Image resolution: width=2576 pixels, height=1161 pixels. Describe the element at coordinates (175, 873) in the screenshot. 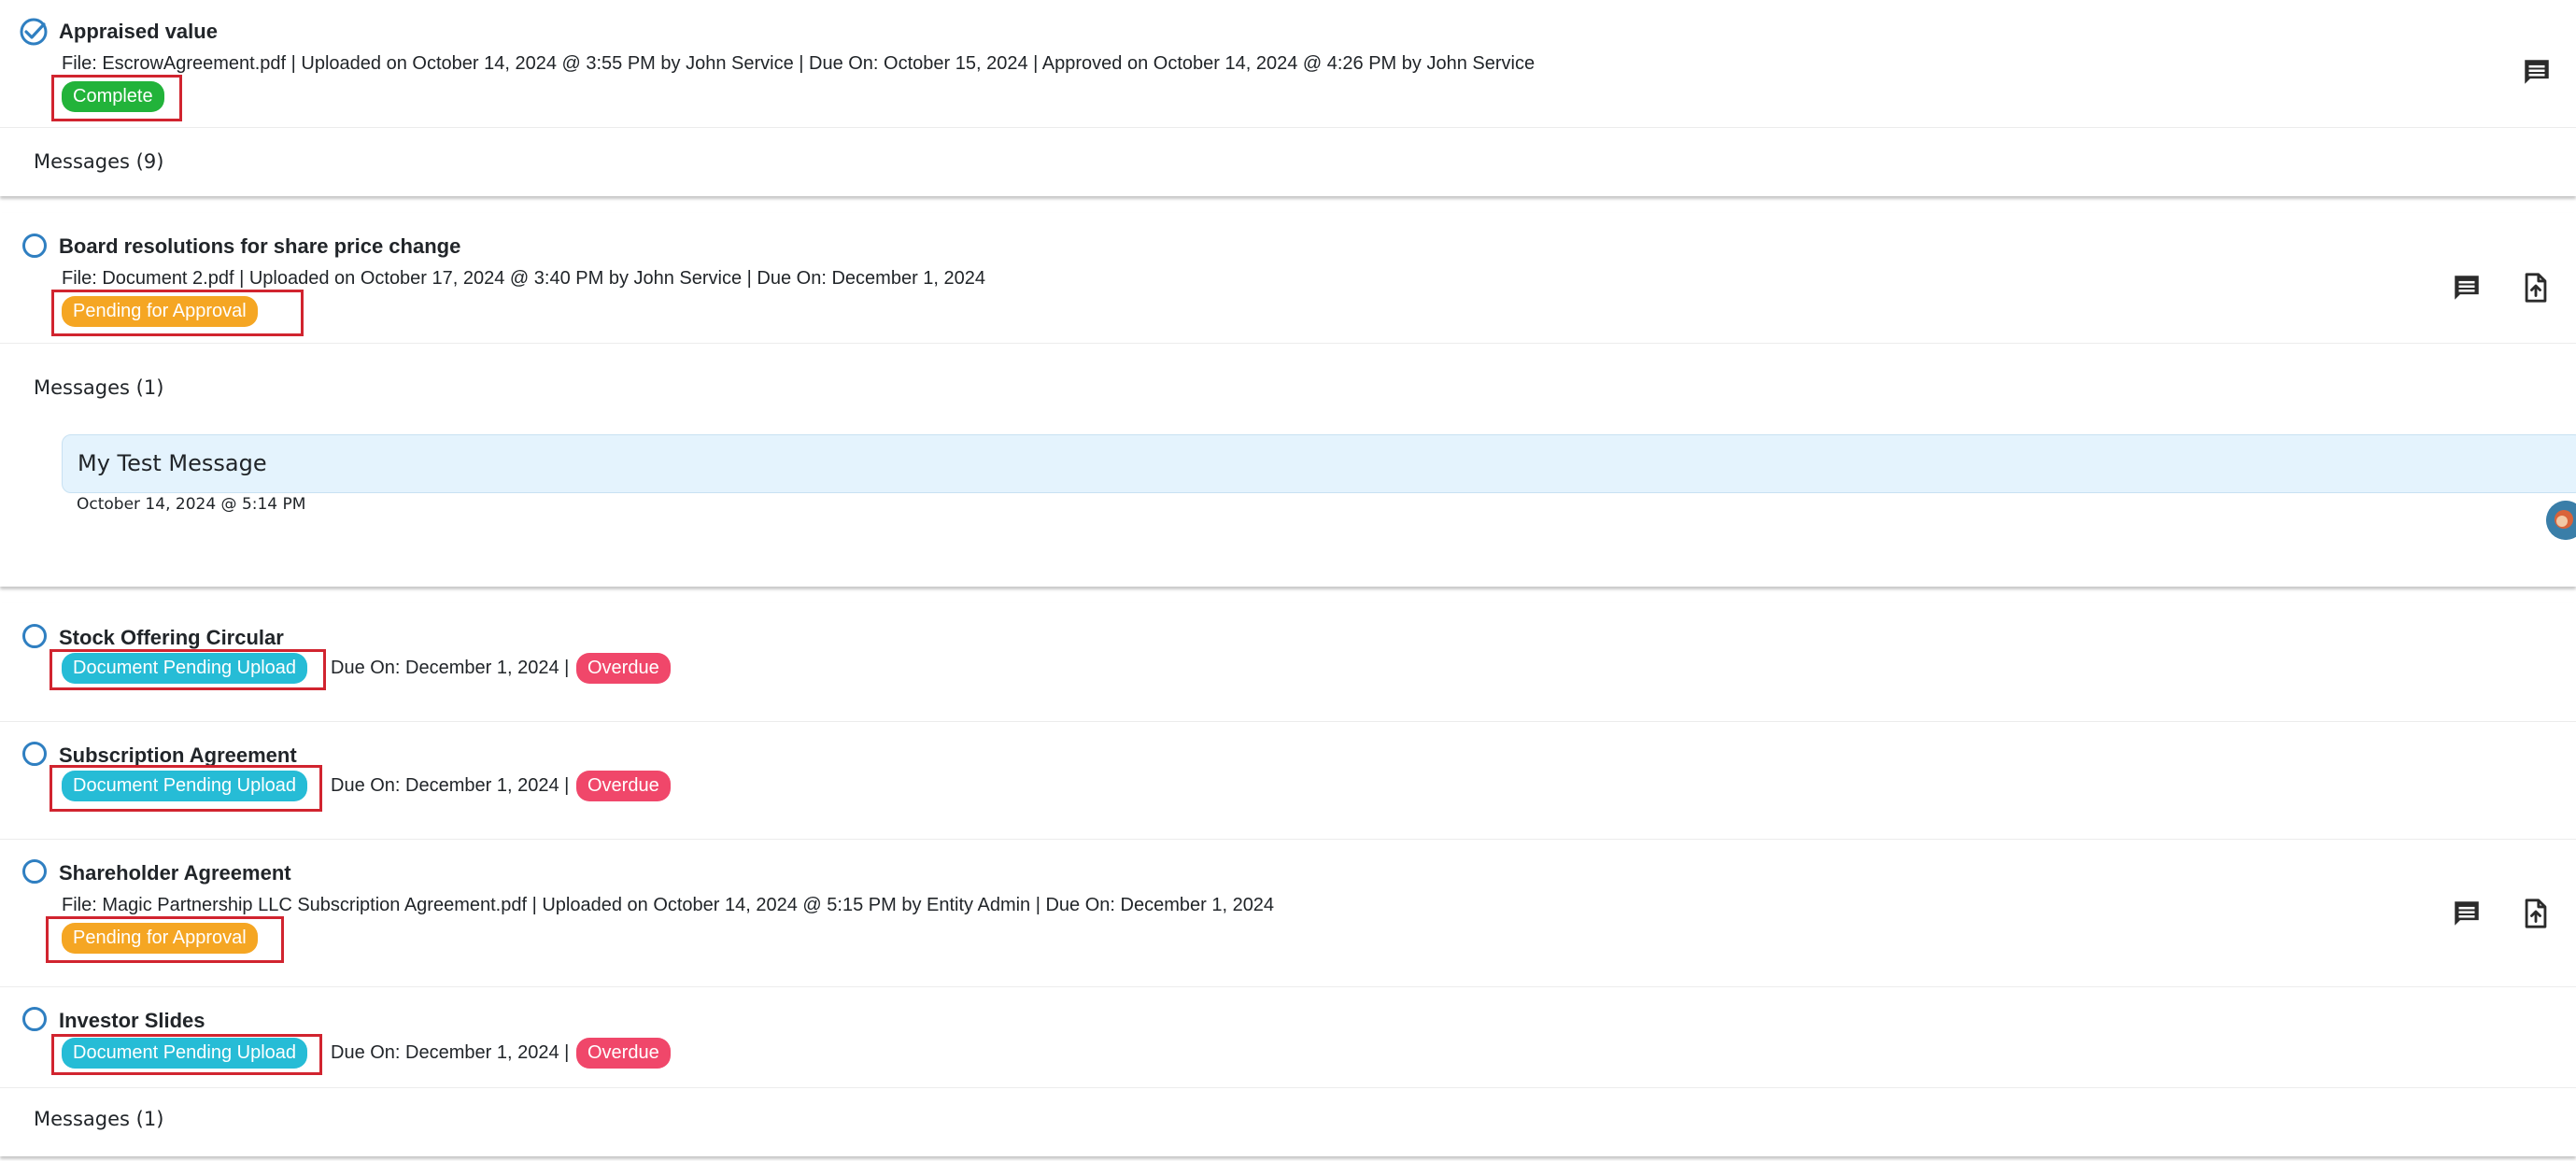

I see `task-title: Shareholder Agreement` at that location.